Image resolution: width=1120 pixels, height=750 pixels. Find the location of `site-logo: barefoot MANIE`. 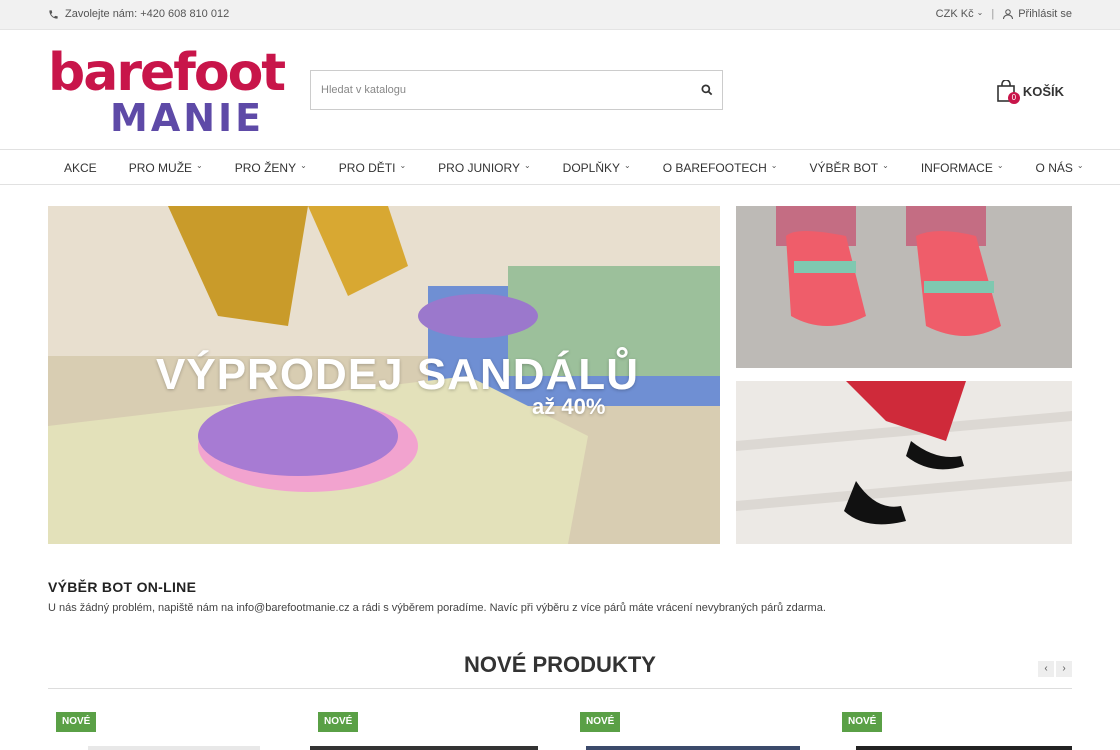

site-logo: barefoot MANIE is located at coordinates (167, 91).